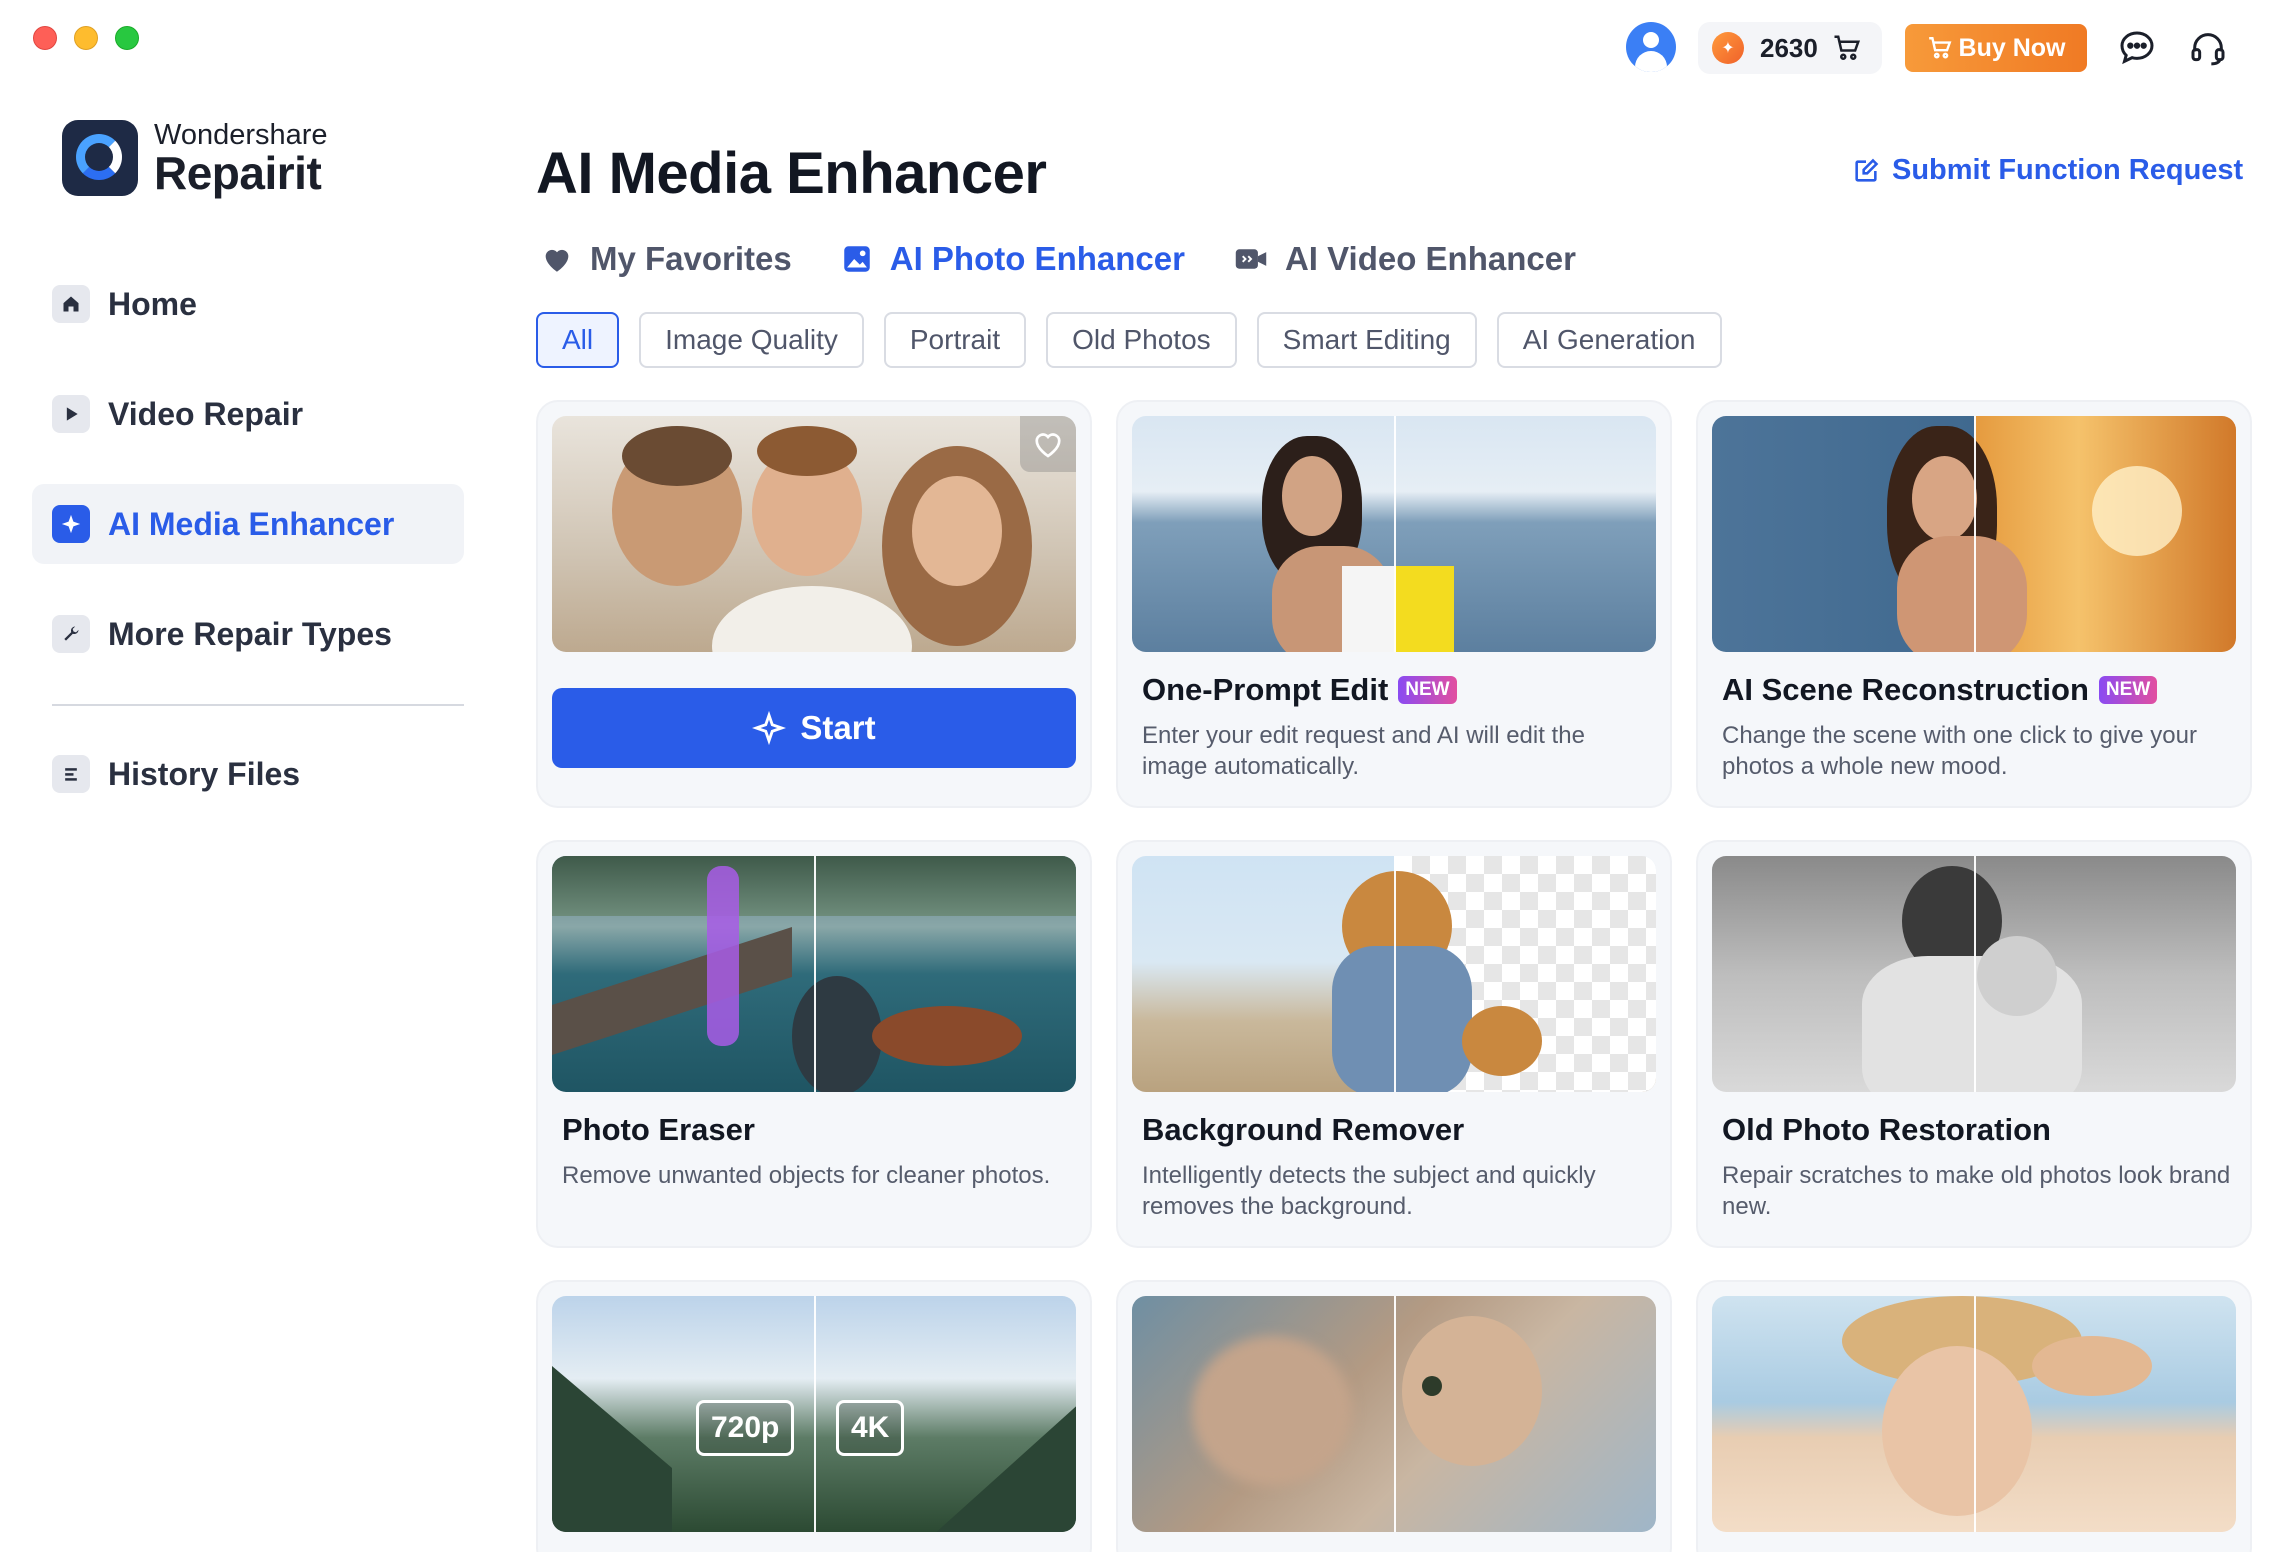  I want to click on sidebar-item-label: Home, so click(152, 303).